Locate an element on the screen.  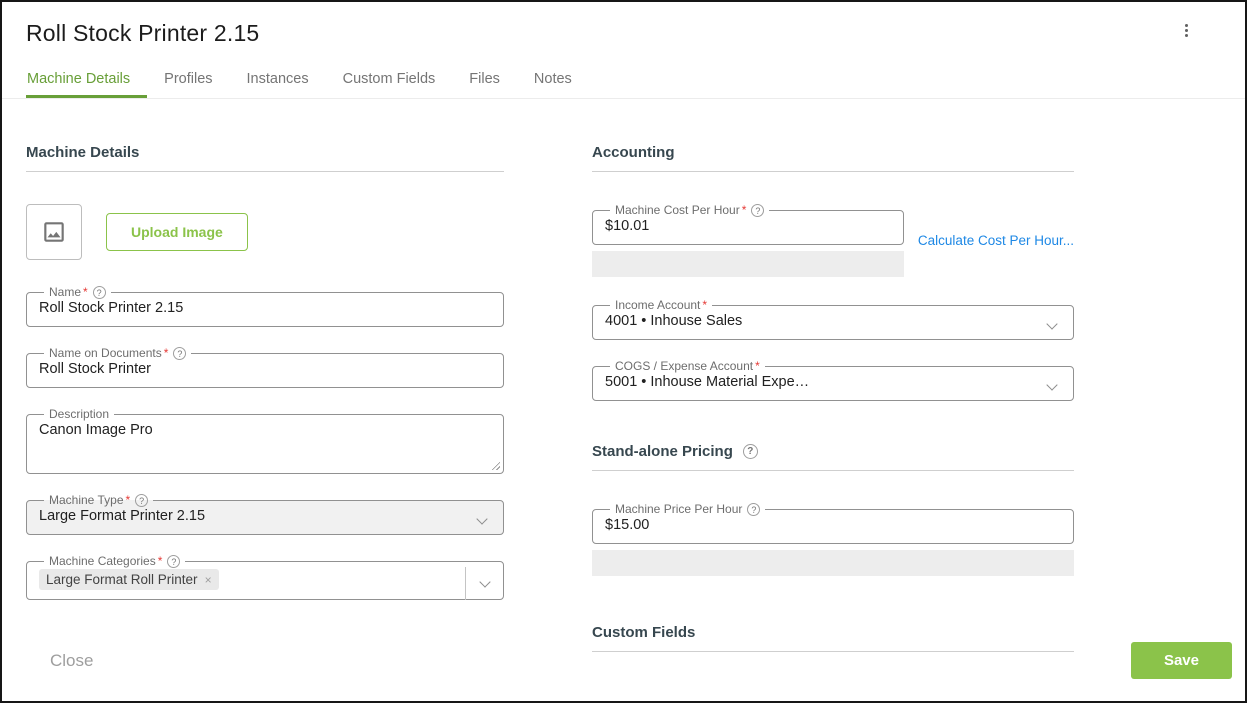
machine-type-label: Machine Type is located at coordinates (86, 500).